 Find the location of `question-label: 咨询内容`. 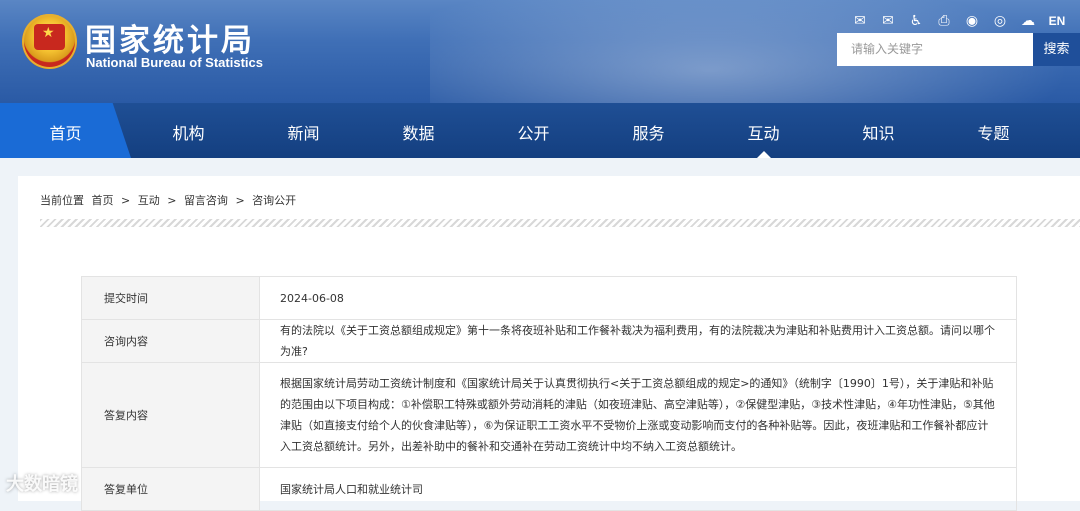

question-label: 咨询内容 is located at coordinates (170, 341).